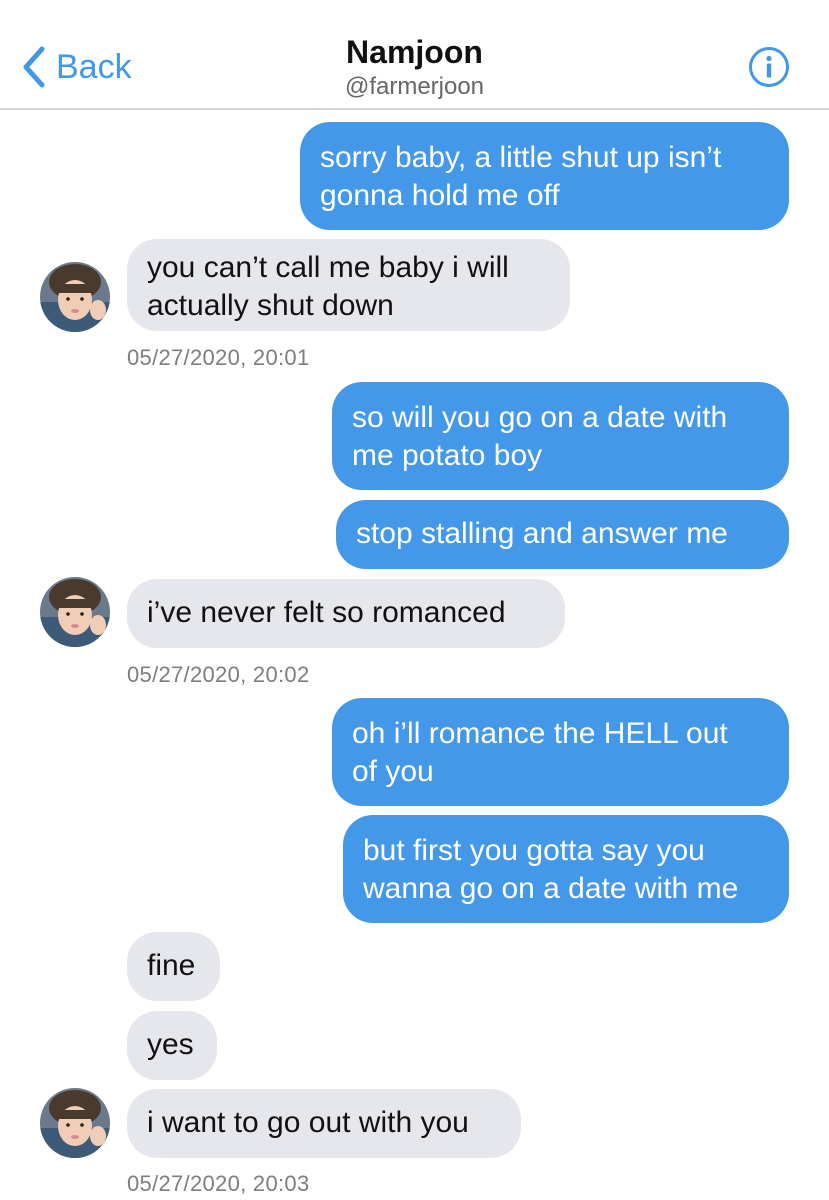 Image resolution: width=829 pixels, height=1200 pixels. Describe the element at coordinates (172, 1045) in the screenshot. I see `incoming-message: yes` at that location.